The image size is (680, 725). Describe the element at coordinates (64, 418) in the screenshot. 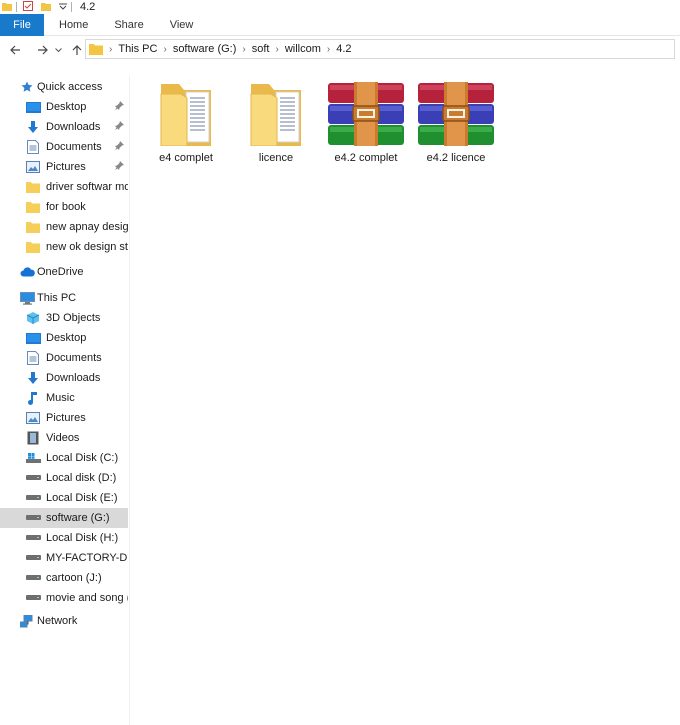

I see `nav-pc-pictures: Pictures` at that location.